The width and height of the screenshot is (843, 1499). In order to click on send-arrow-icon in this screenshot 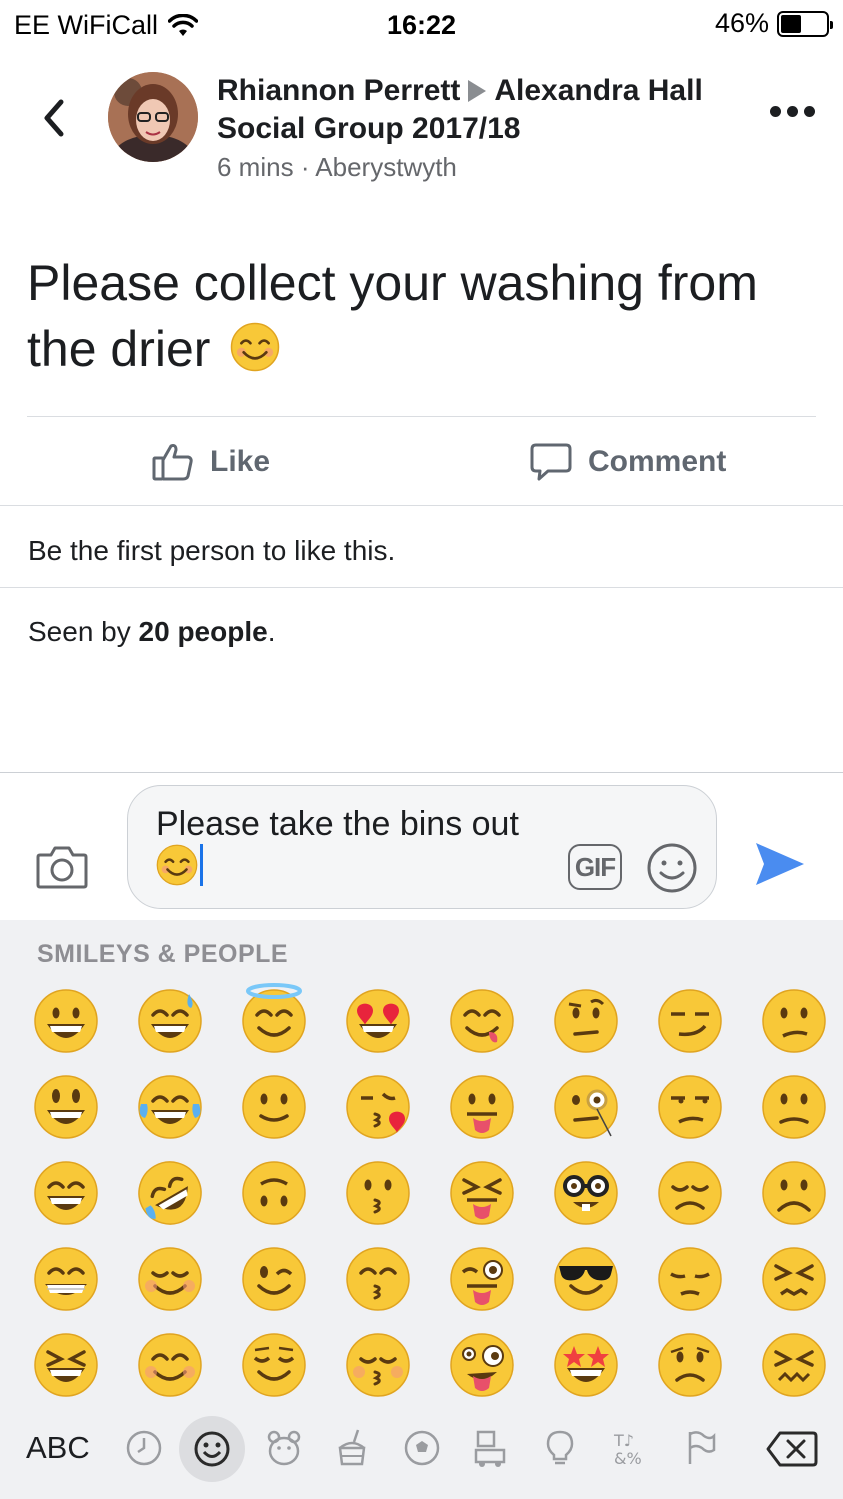, I will do `click(780, 864)`.